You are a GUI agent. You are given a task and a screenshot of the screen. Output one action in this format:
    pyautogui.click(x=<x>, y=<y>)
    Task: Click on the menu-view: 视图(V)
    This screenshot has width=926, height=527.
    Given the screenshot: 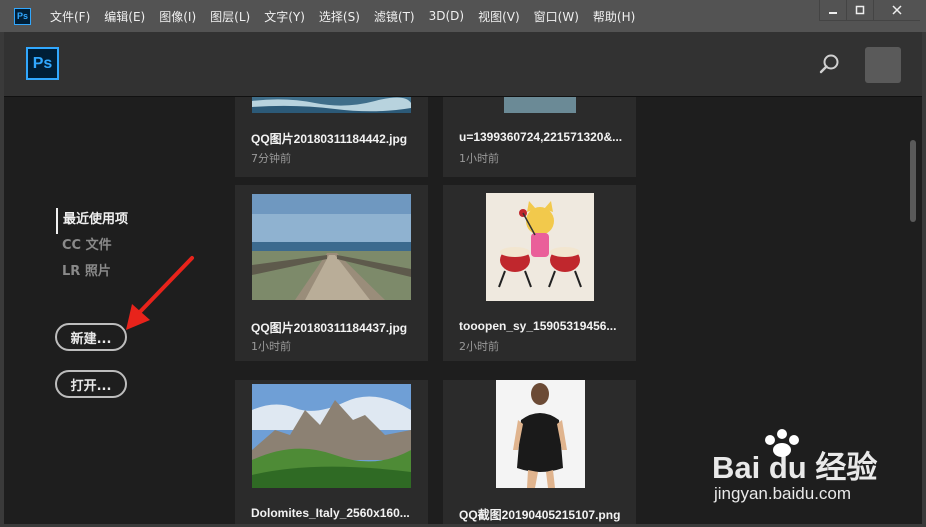 What is the action you would take?
    pyautogui.click(x=499, y=16)
    